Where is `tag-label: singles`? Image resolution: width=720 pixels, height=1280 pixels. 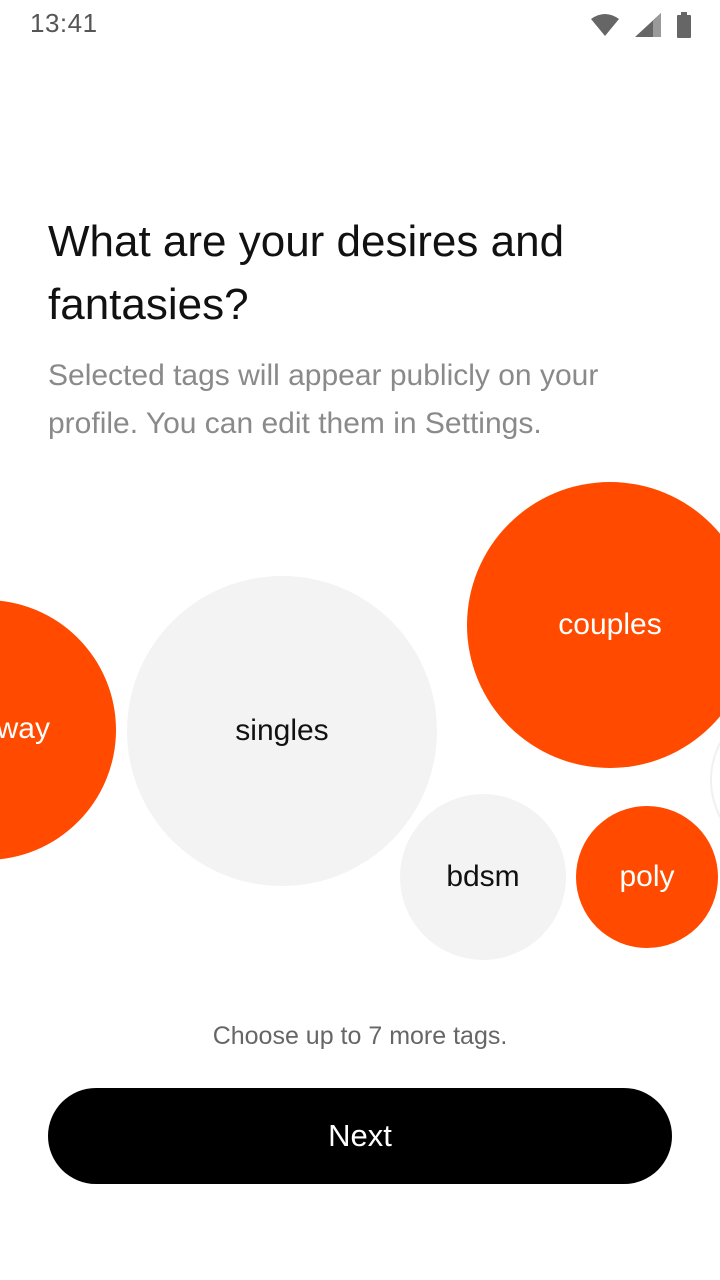 tag-label: singles is located at coordinates (282, 730).